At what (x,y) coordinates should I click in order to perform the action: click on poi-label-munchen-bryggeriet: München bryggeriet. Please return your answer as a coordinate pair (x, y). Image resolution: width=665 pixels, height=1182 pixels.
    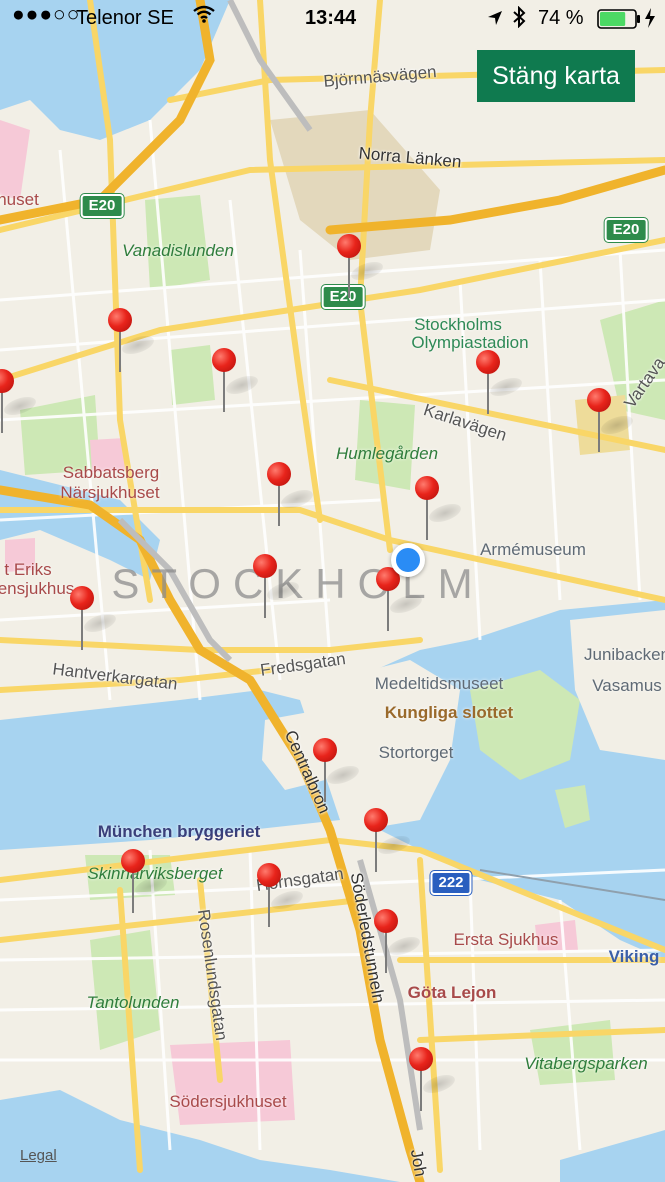
    Looking at the image, I should click on (179, 831).